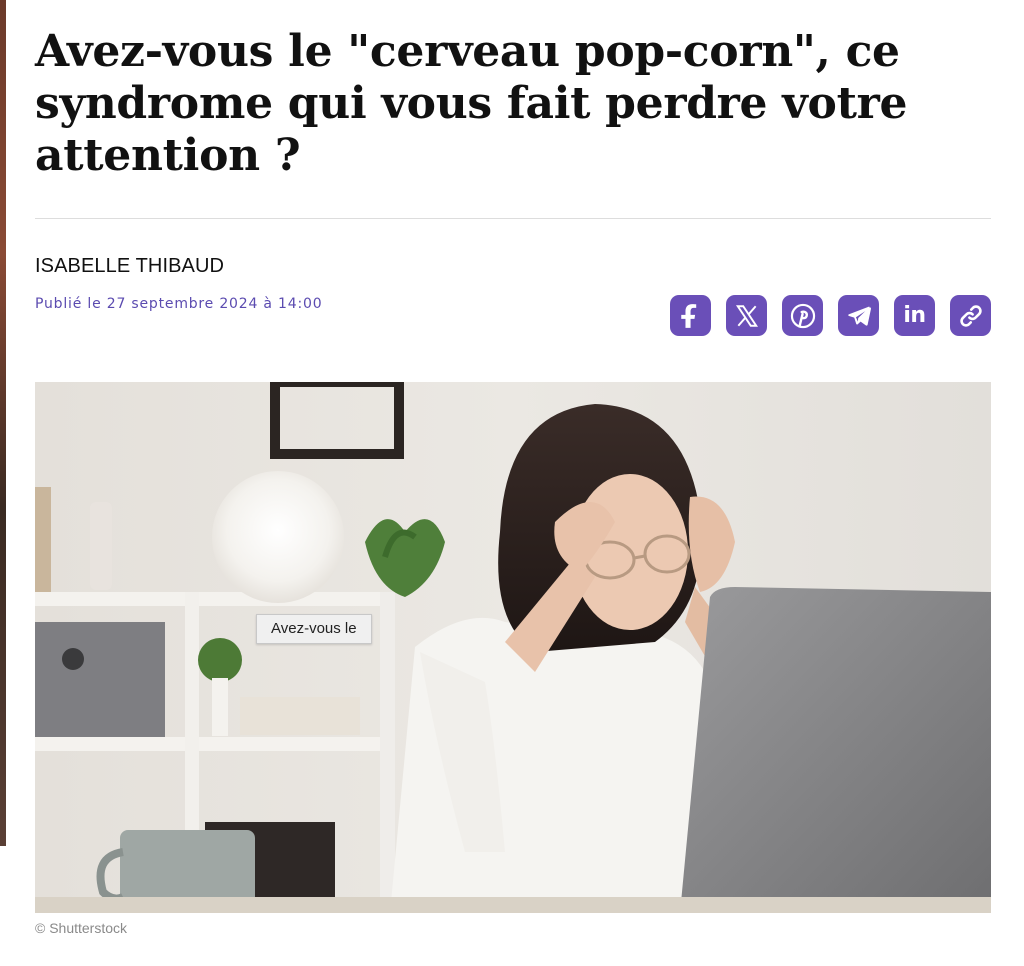 The width and height of the screenshot is (1024, 966). I want to click on publish-date: Publié le 27 septembre 2024 à 14:00, so click(179, 304).